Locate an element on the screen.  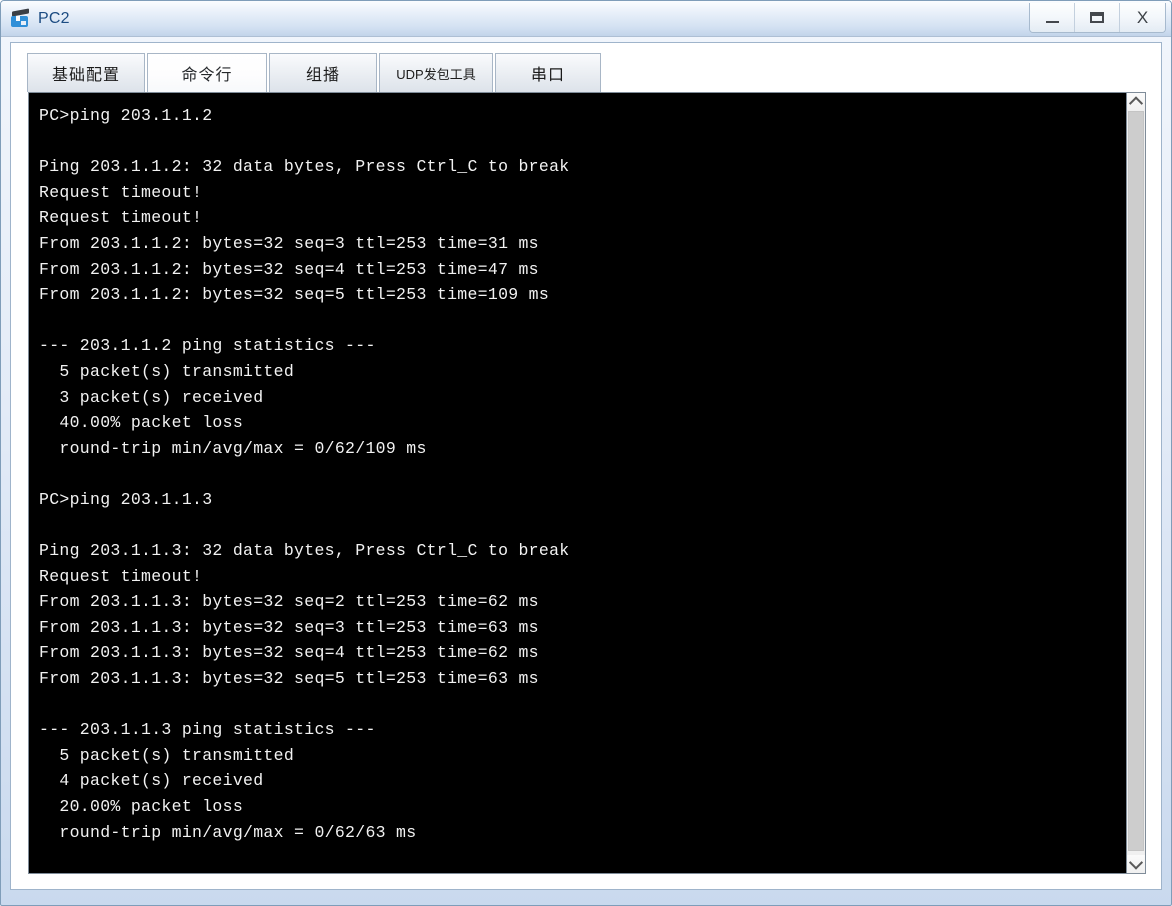
tab-label: 基础配置 is located at coordinates (85, 75).